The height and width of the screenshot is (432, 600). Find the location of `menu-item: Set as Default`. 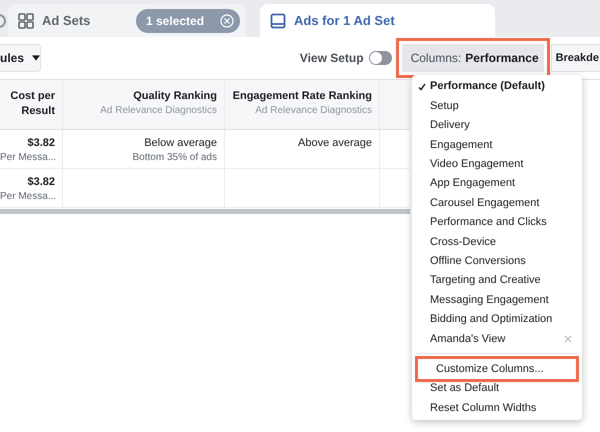

menu-item: Set as Default is located at coordinates (497, 388).